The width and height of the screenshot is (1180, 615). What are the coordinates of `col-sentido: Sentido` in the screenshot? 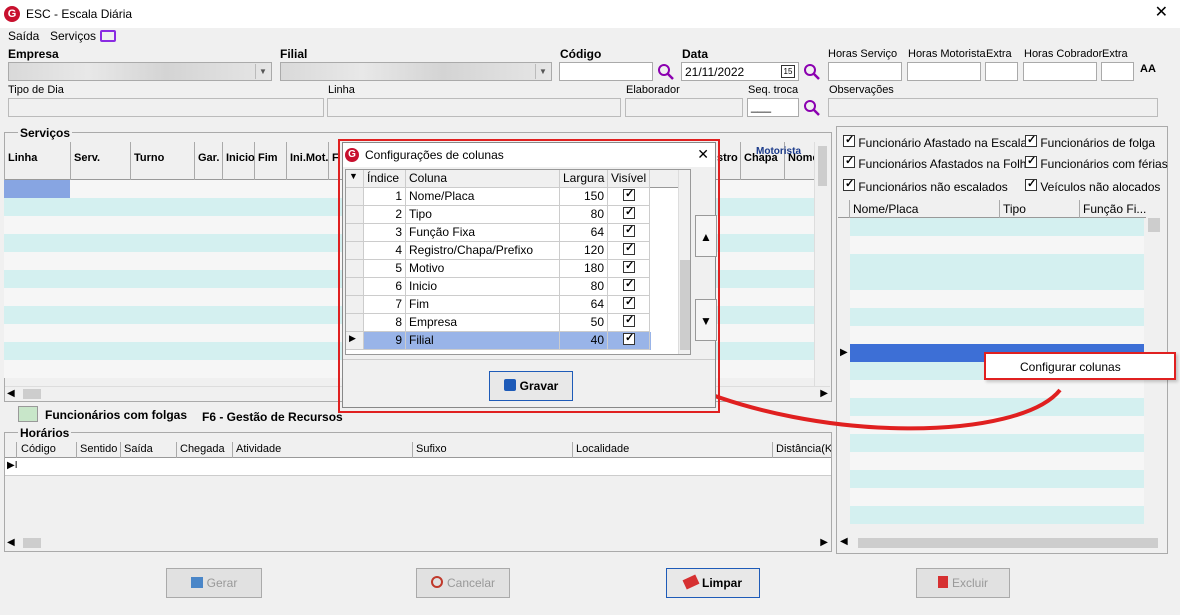 It's located at (99, 450).